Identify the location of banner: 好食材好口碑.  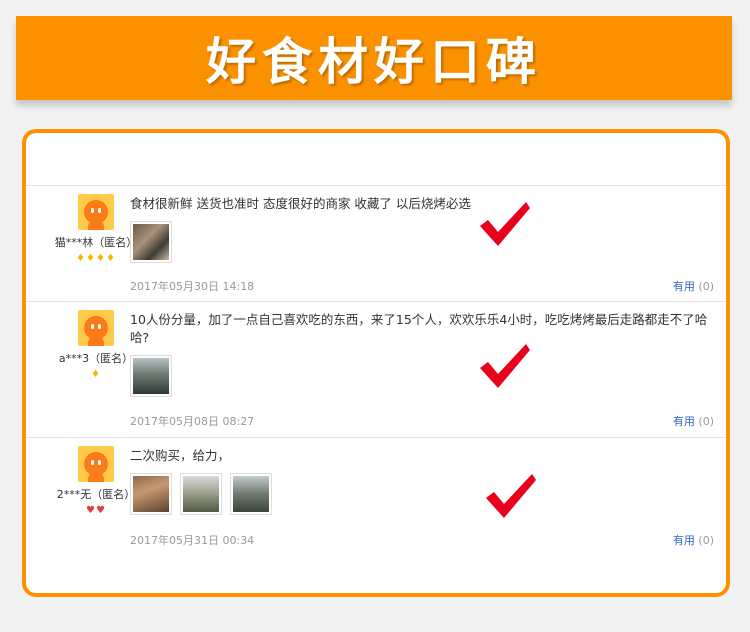
(374, 58).